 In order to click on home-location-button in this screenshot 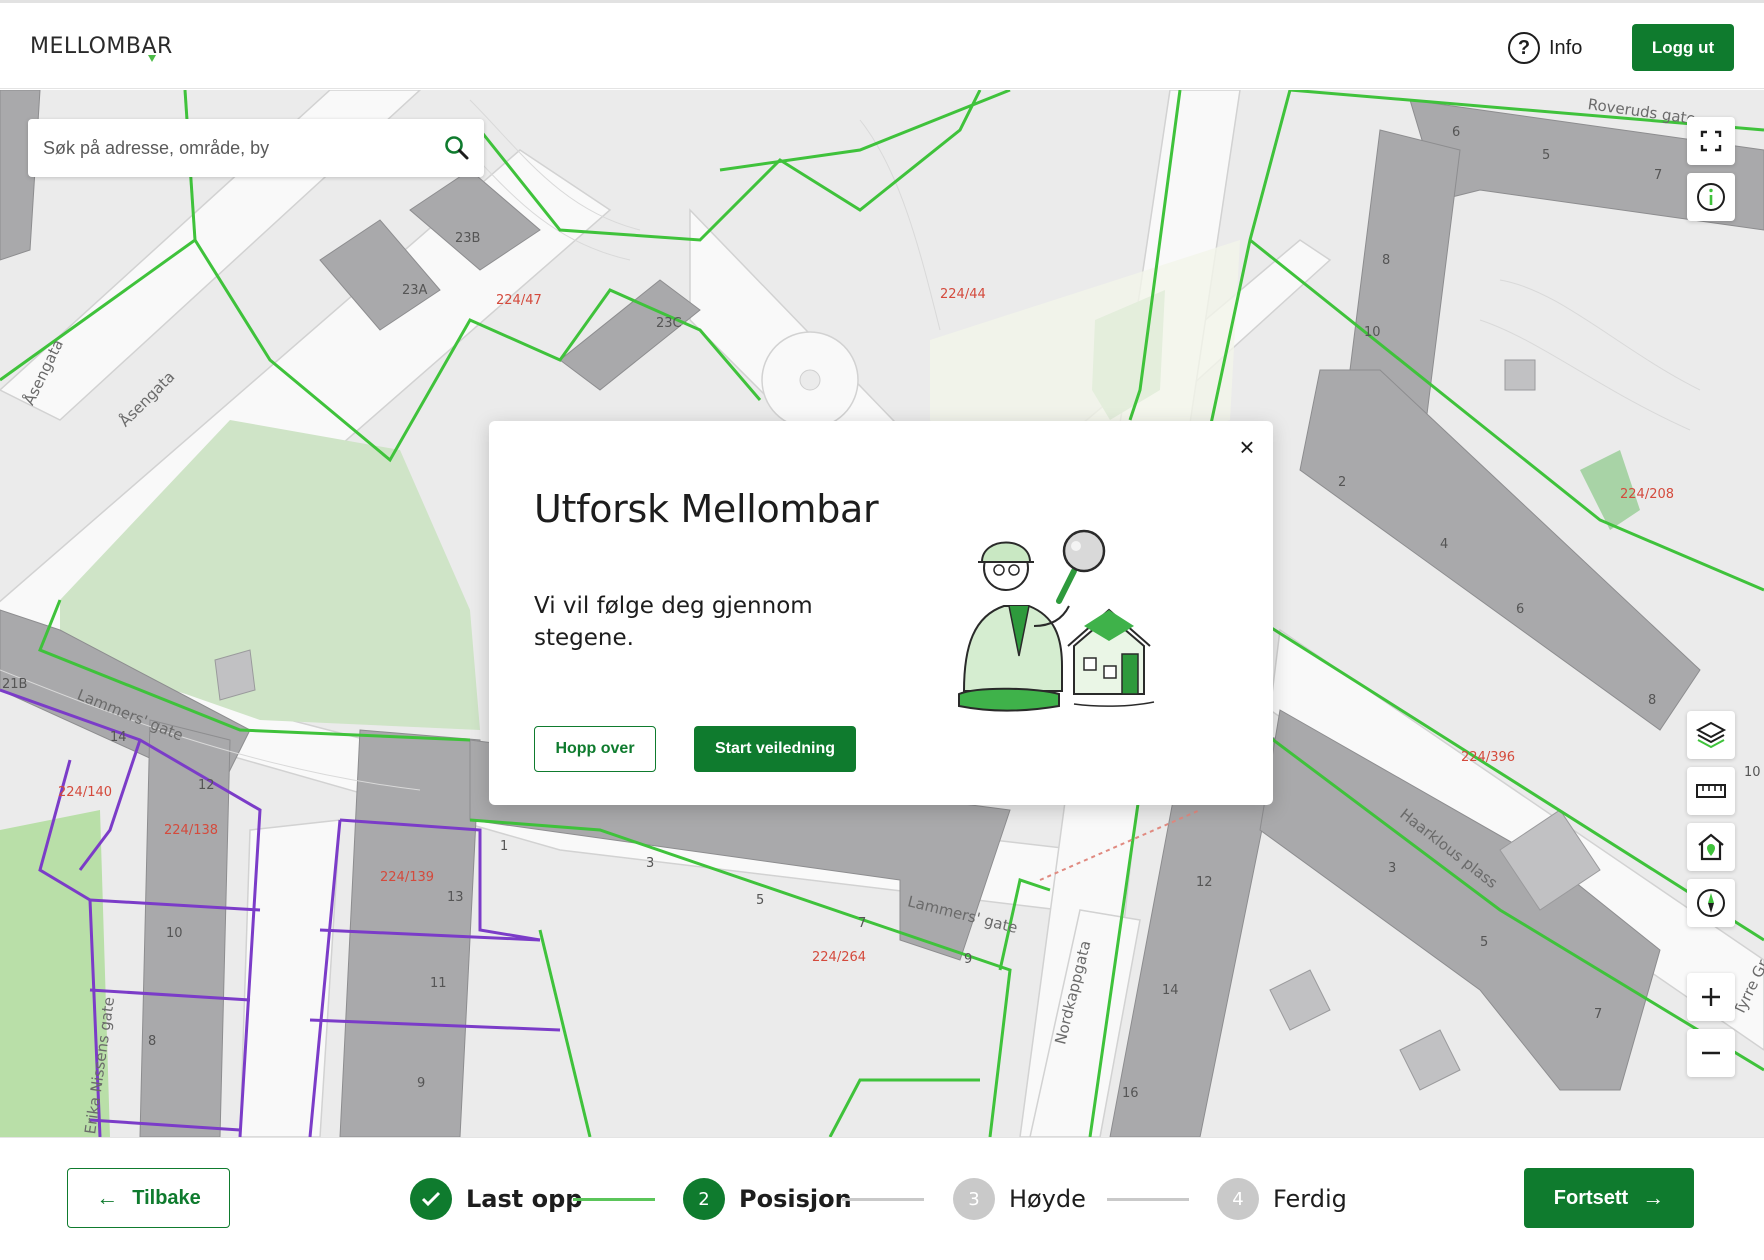, I will do `click(1711, 847)`.